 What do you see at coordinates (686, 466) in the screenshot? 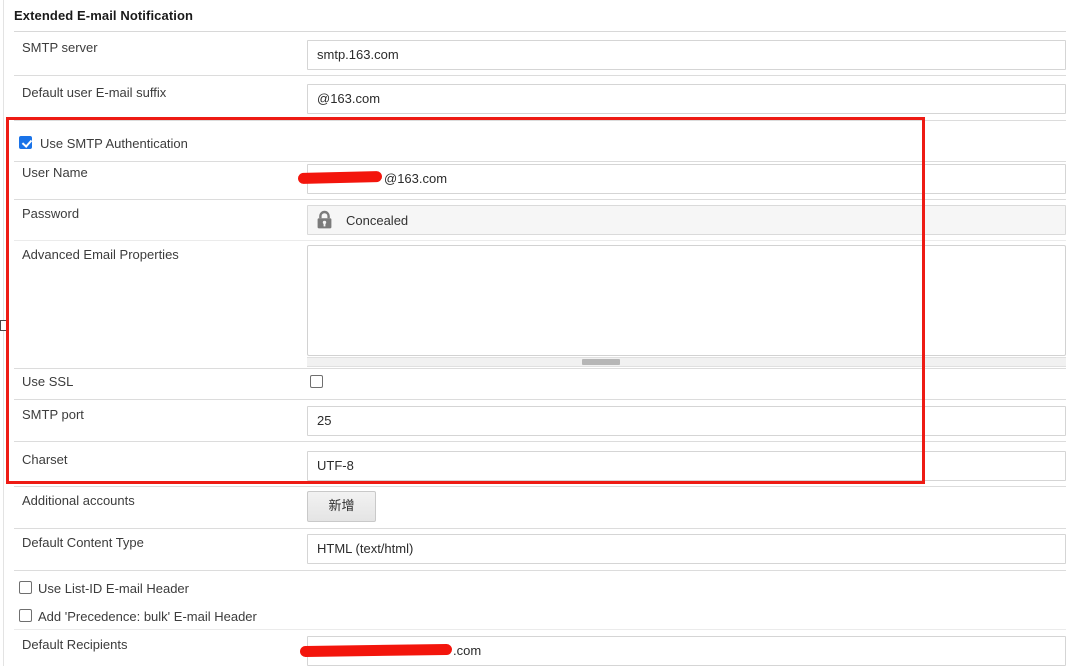
I see `charset-input: UTF-8` at bounding box center [686, 466].